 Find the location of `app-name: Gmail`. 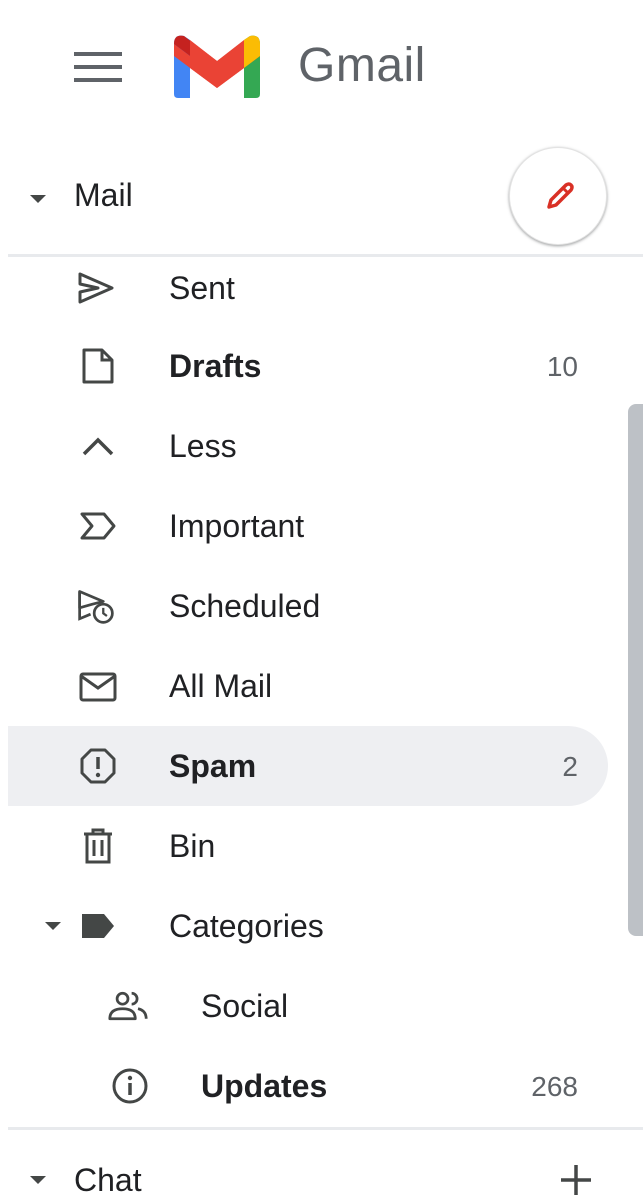

app-name: Gmail is located at coordinates (362, 65).